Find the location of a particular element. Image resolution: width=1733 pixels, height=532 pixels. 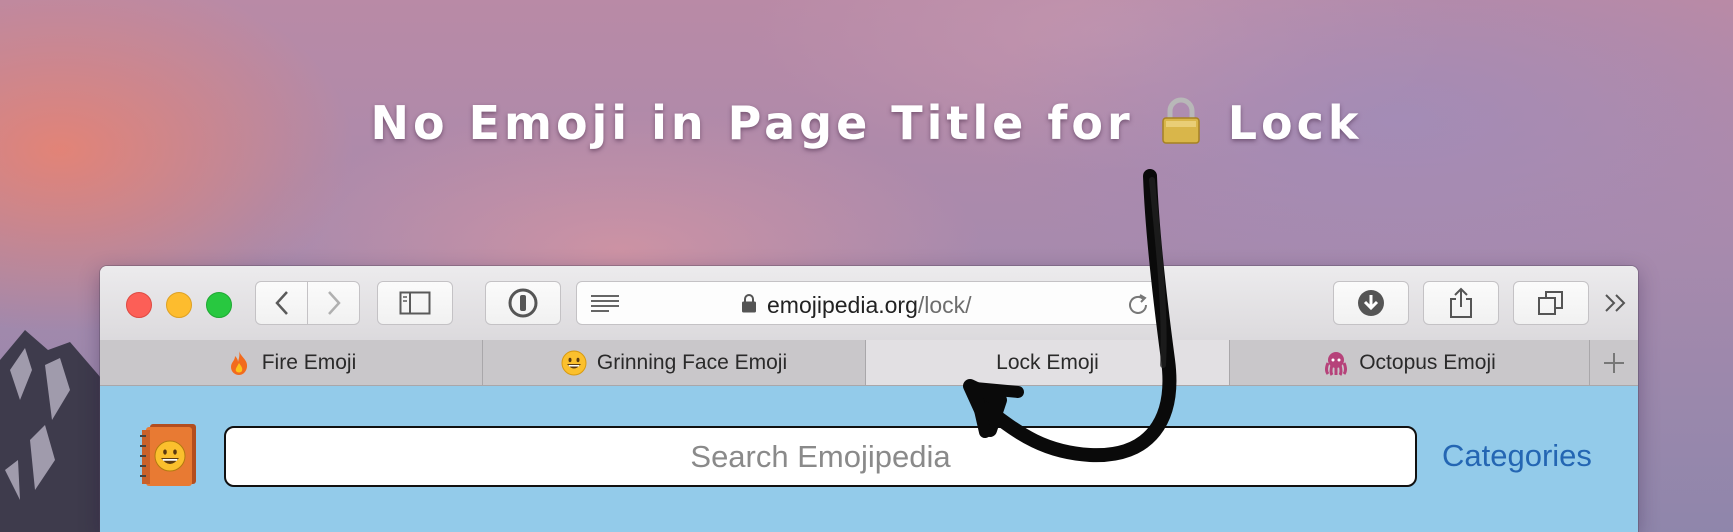

downloads-button is located at coordinates (1371, 303).